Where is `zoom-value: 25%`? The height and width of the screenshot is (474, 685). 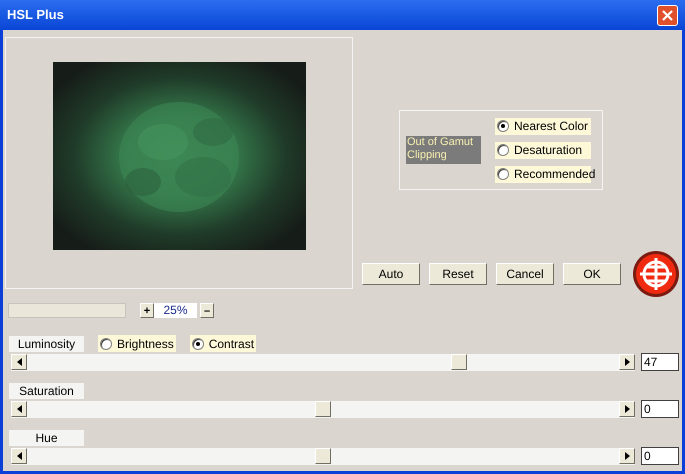 zoom-value: 25% is located at coordinates (175, 310).